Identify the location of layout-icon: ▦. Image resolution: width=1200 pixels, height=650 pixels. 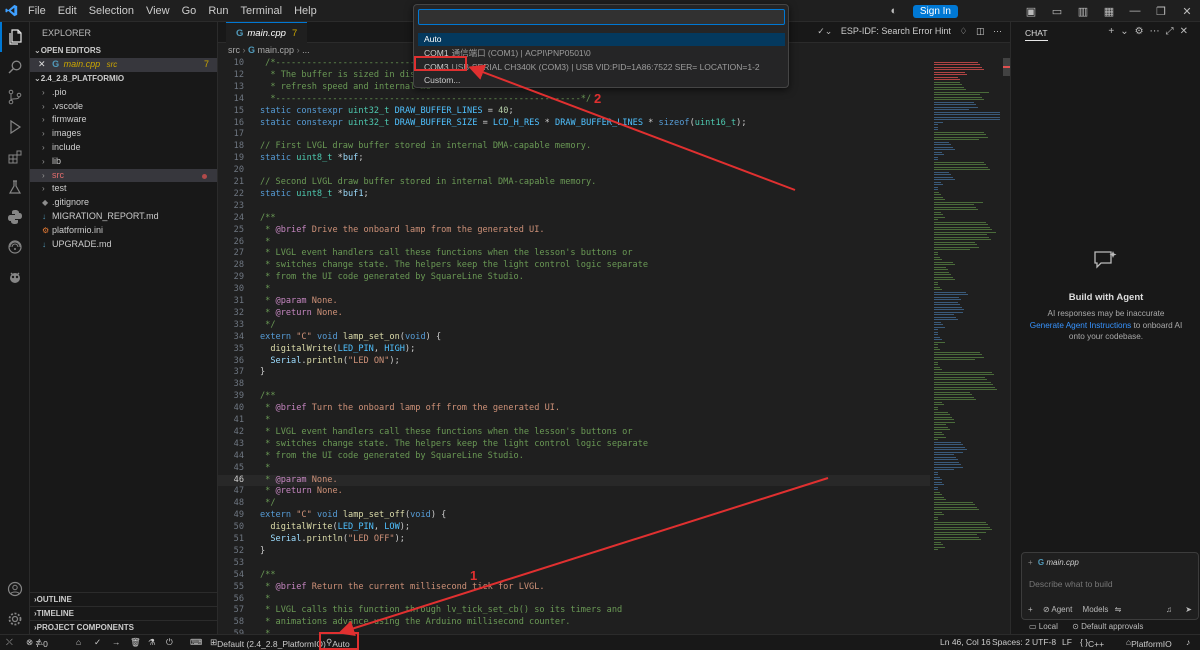
(1109, 11).